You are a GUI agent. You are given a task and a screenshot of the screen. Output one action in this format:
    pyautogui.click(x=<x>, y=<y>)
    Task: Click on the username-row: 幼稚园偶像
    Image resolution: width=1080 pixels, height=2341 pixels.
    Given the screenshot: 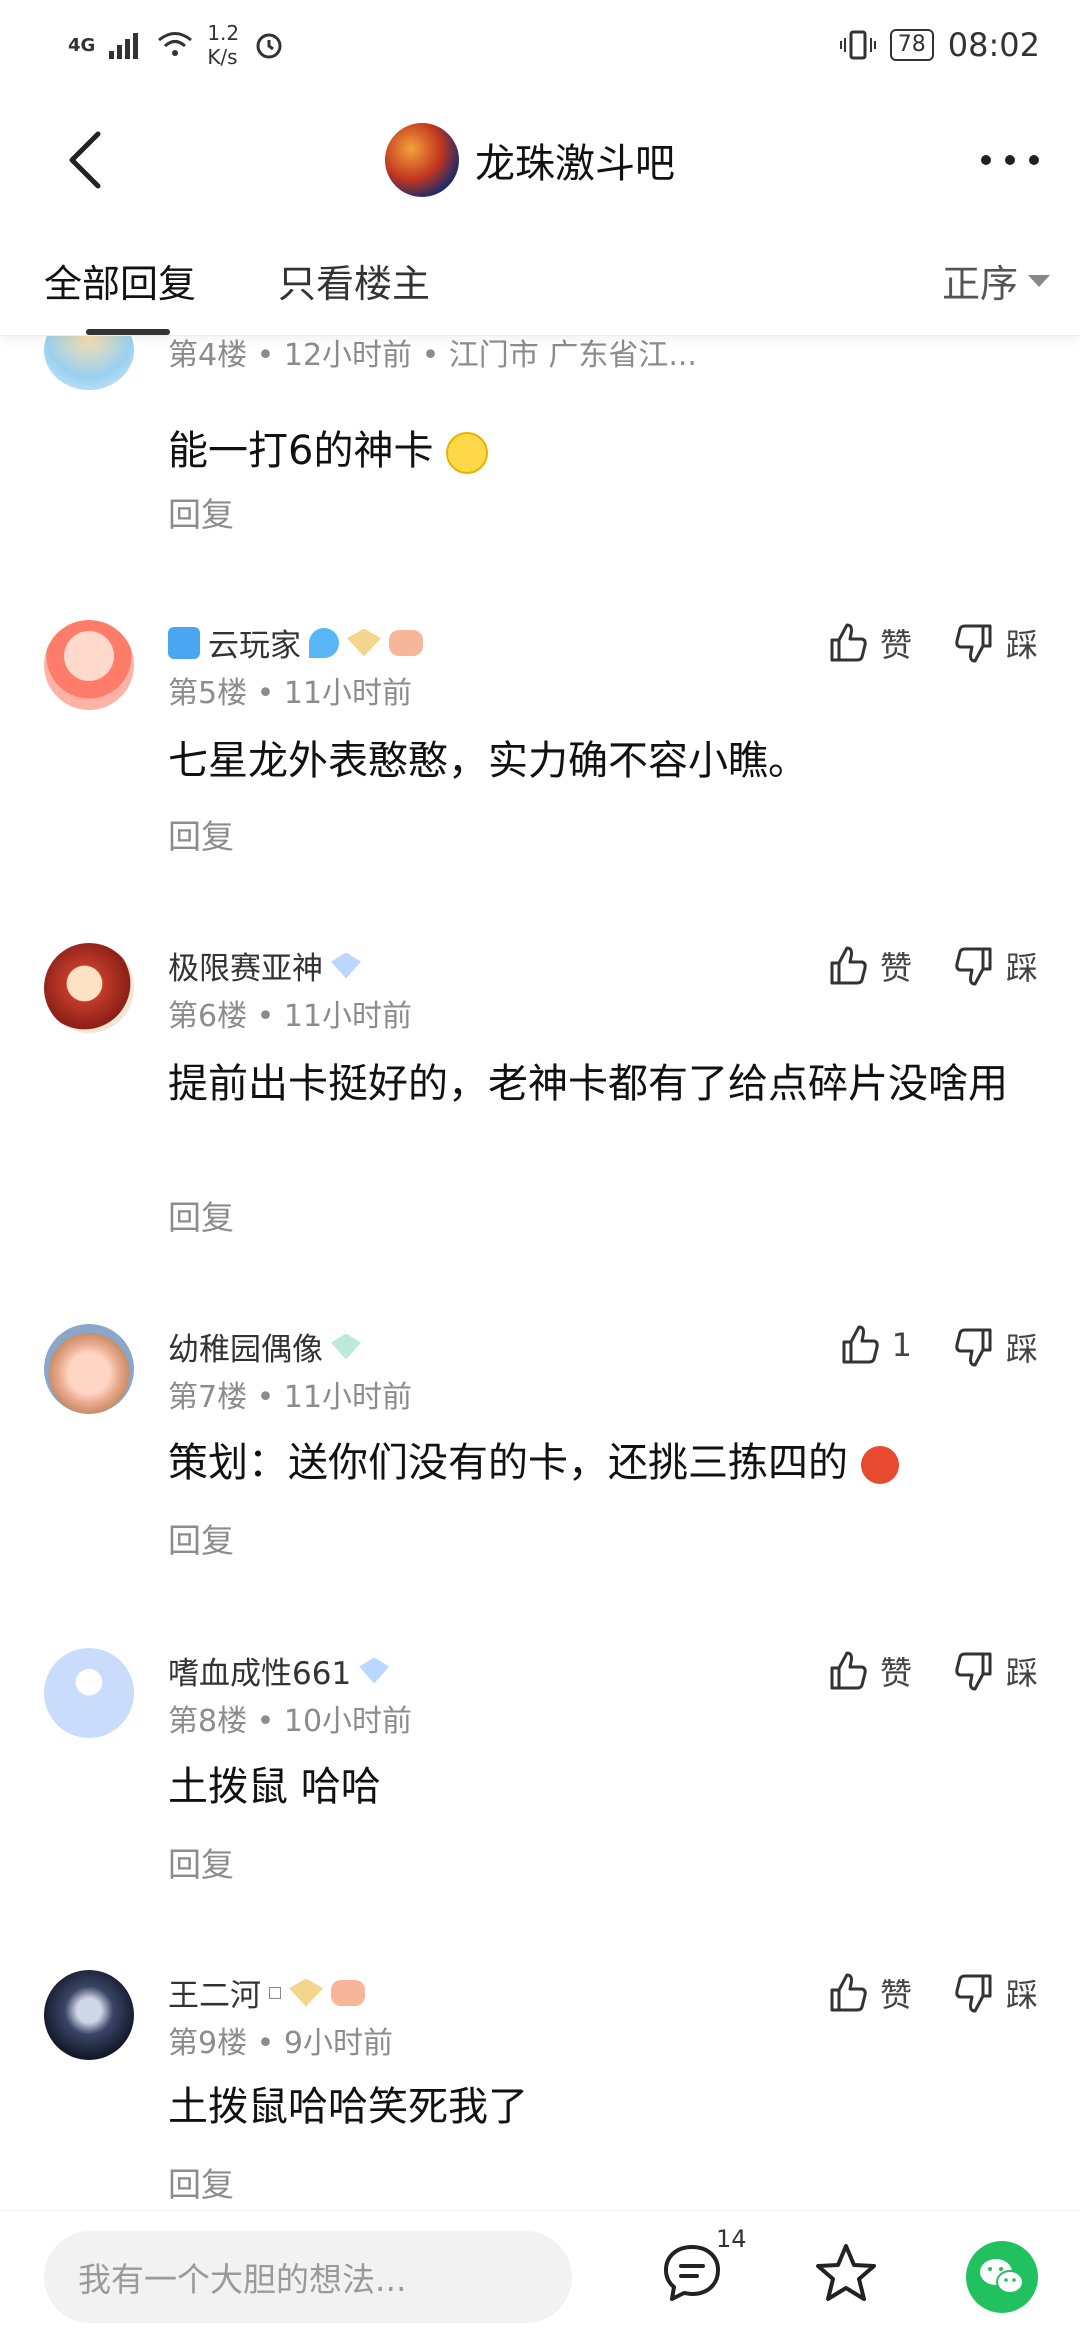 What is the action you would take?
    pyautogui.click(x=264, y=1346)
    